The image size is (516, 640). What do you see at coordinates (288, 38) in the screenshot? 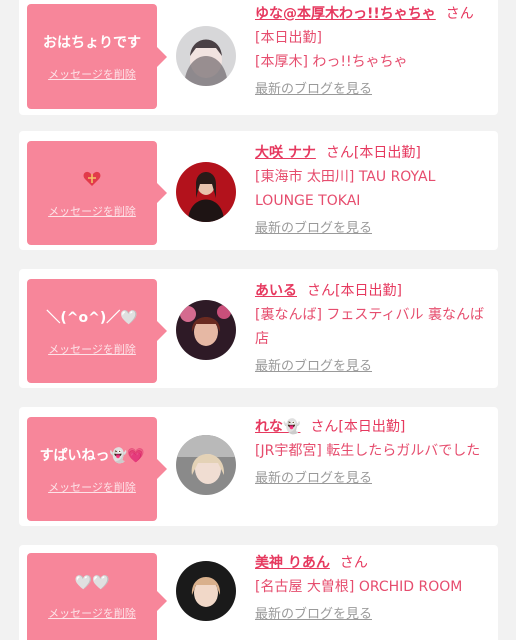
I see `attendance-status: [本日出勤]` at bounding box center [288, 38].